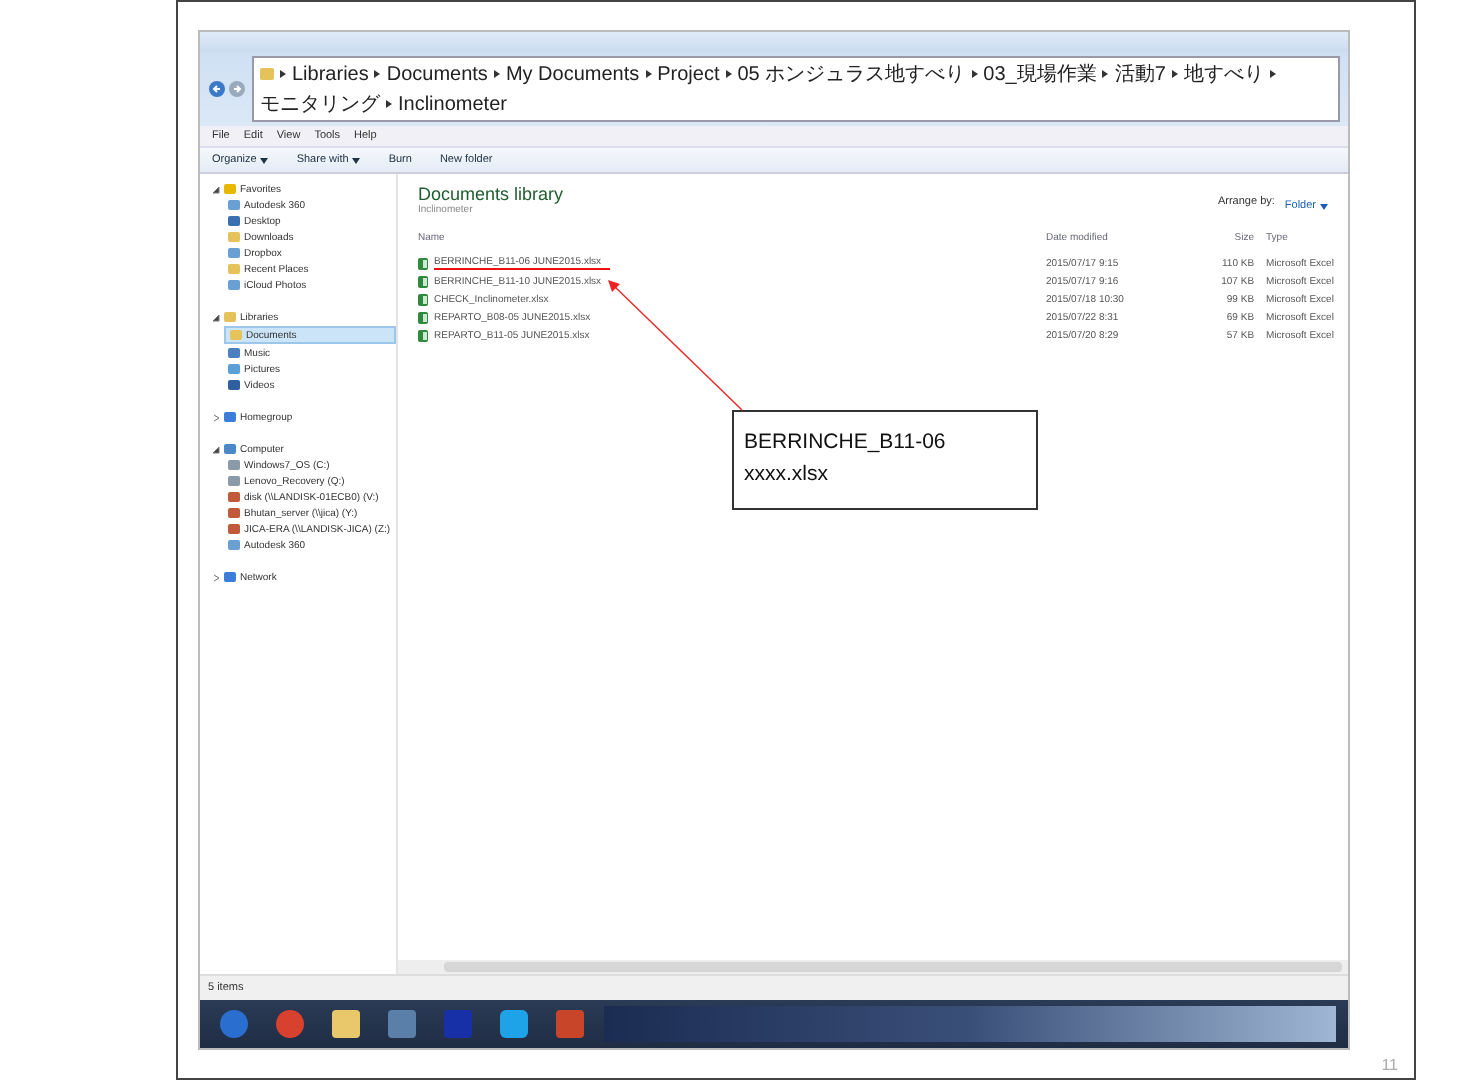 This screenshot has width=1462, height=1088. What do you see at coordinates (572, 74) in the screenshot?
I see `breadcrumb-item: My Documents` at bounding box center [572, 74].